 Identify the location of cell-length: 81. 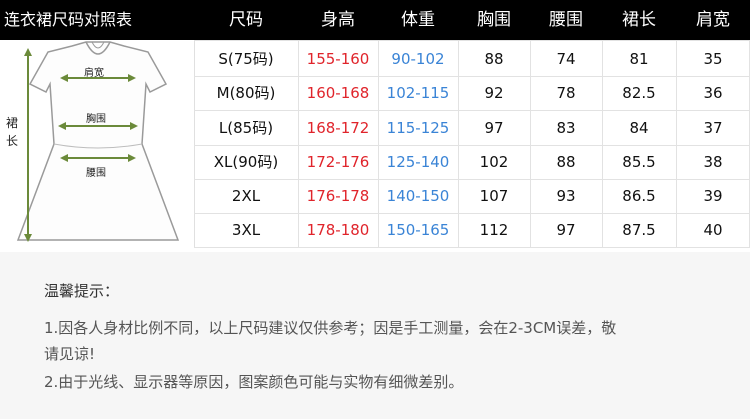
(639, 59).